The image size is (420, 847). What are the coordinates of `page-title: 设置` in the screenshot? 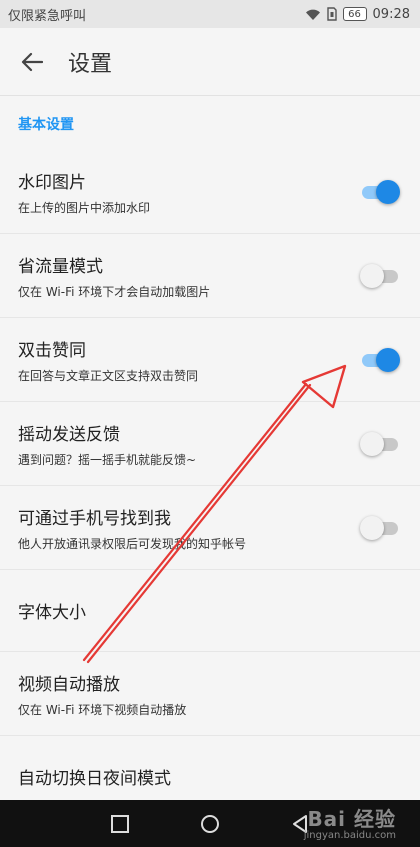 It's located at (90, 64).